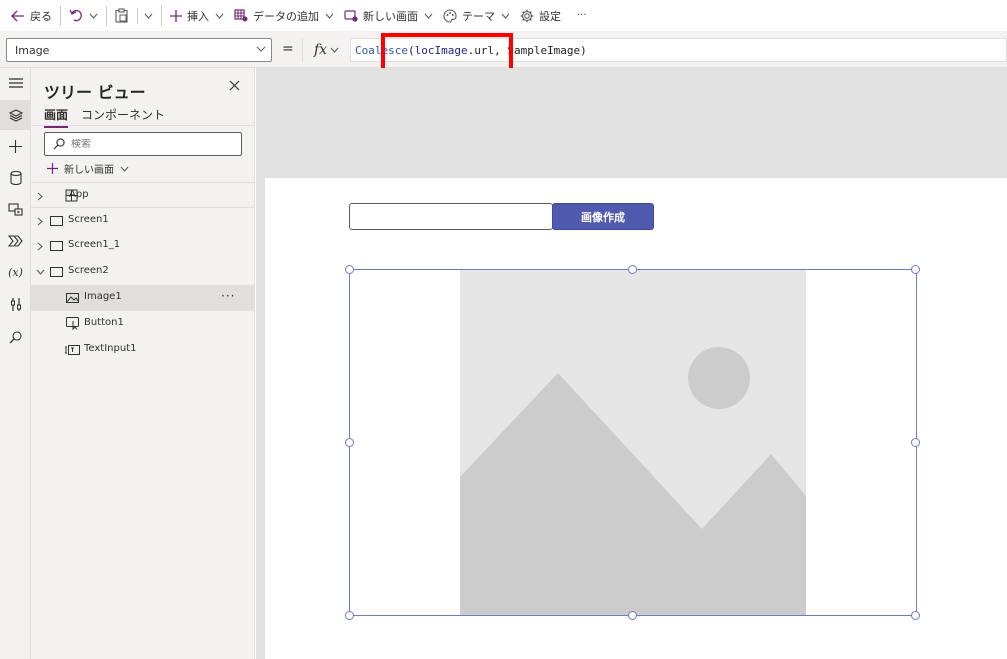 Image resolution: width=1007 pixels, height=659 pixels. I want to click on new-screen-button: 新しい画面, so click(388, 15).